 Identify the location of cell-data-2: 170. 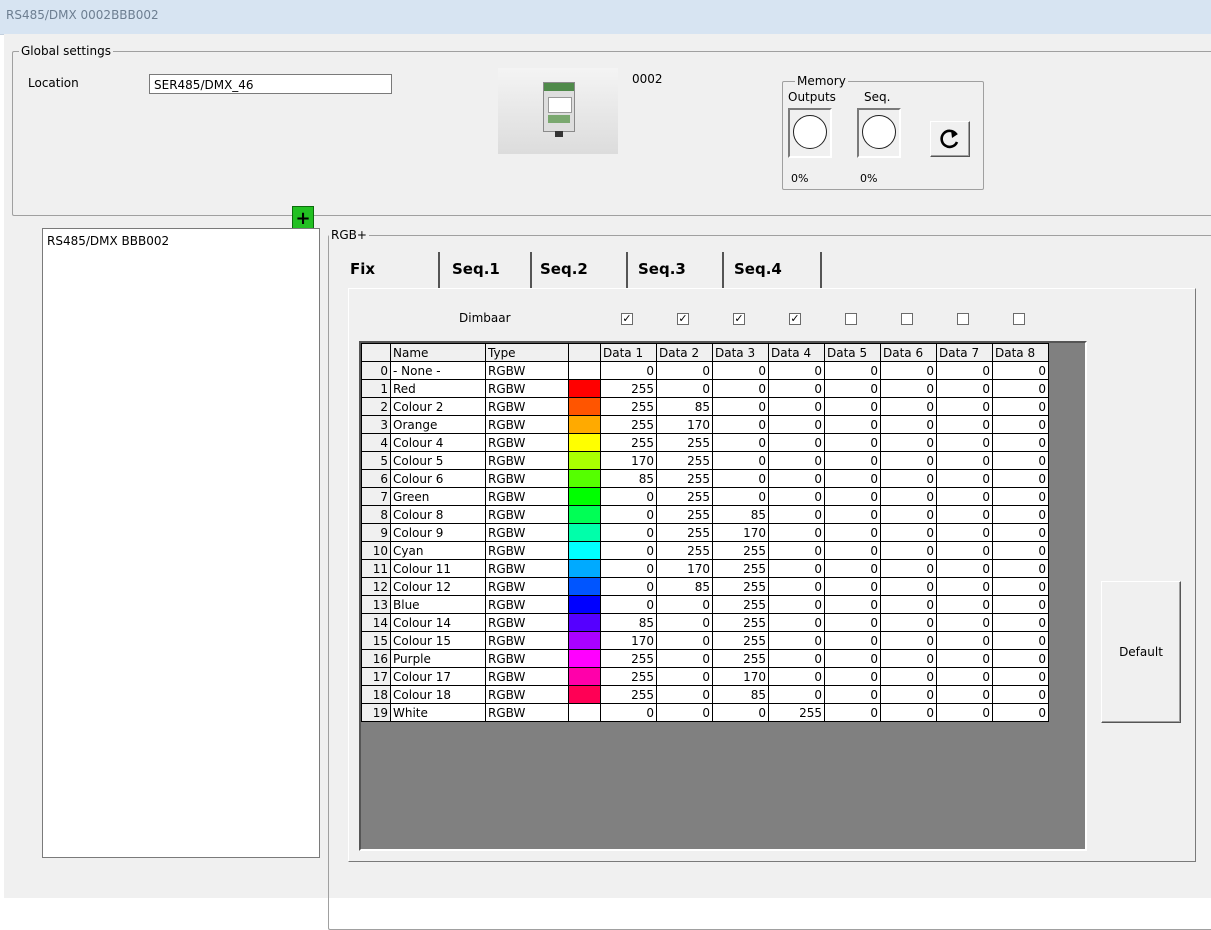
(684, 424).